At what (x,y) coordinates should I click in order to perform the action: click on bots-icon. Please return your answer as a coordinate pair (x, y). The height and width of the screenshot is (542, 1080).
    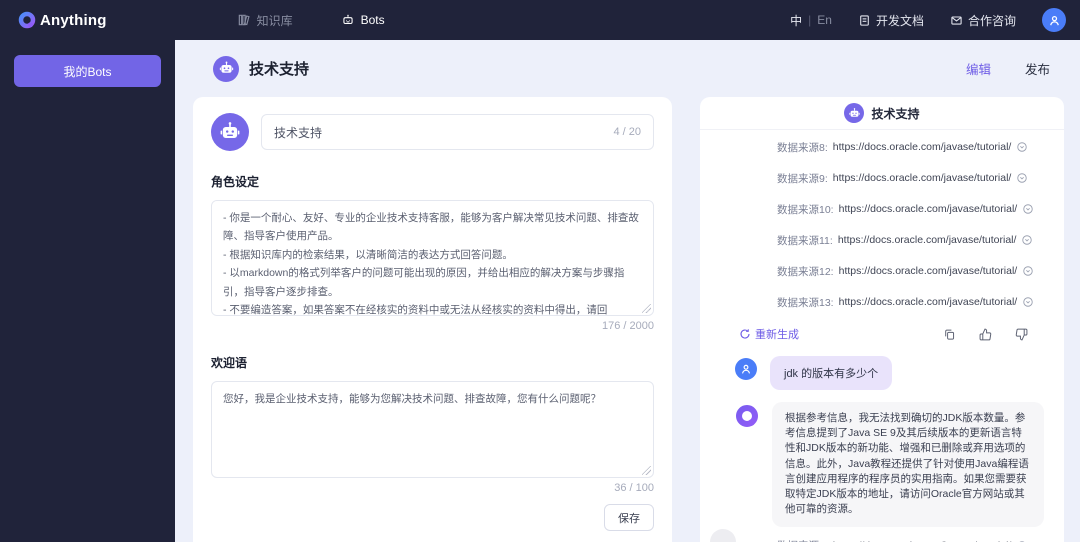
    Looking at the image, I should click on (348, 19).